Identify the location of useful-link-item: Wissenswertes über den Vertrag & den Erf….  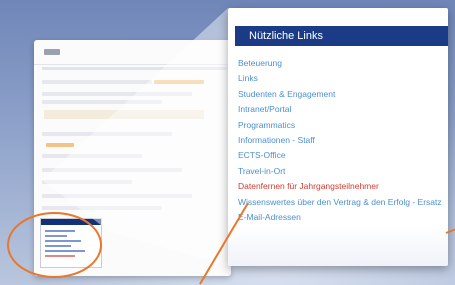
(342, 202).